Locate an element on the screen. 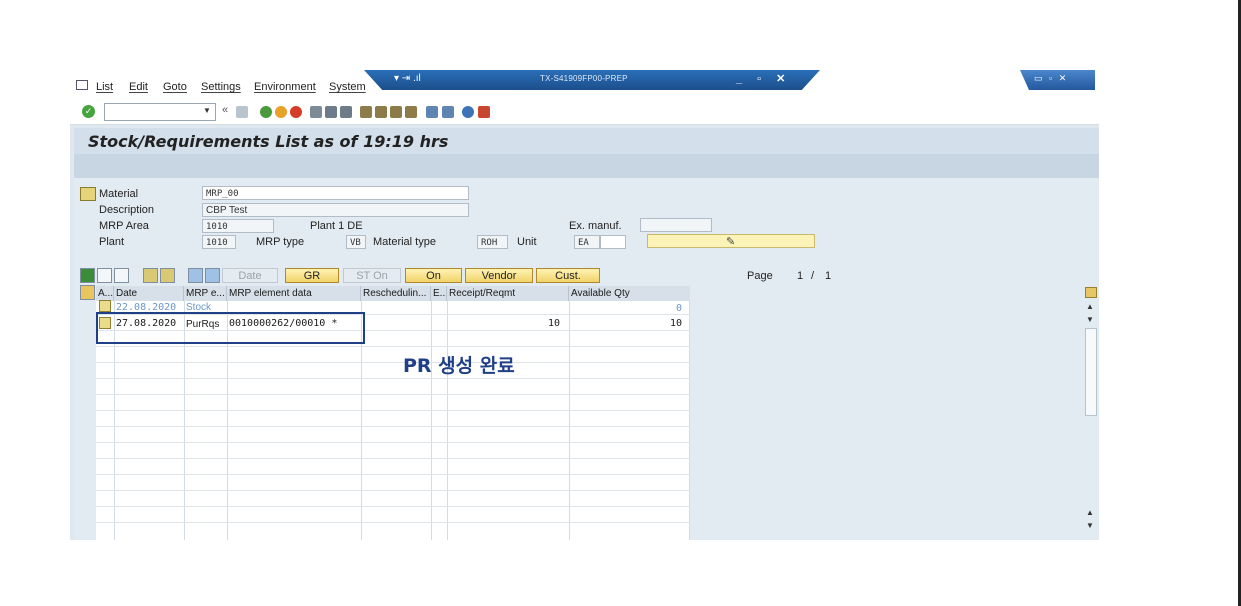 Image resolution: width=1241 pixels, height=606 pixels. last-page-icon is located at coordinates (411, 112).